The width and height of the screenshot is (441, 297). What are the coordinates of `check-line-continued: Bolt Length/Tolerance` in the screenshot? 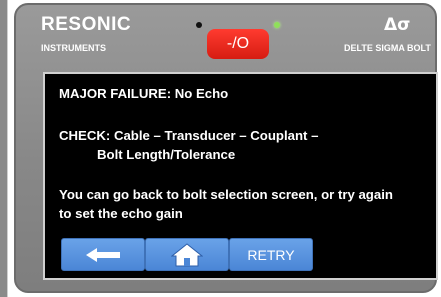 It's located at (166, 154).